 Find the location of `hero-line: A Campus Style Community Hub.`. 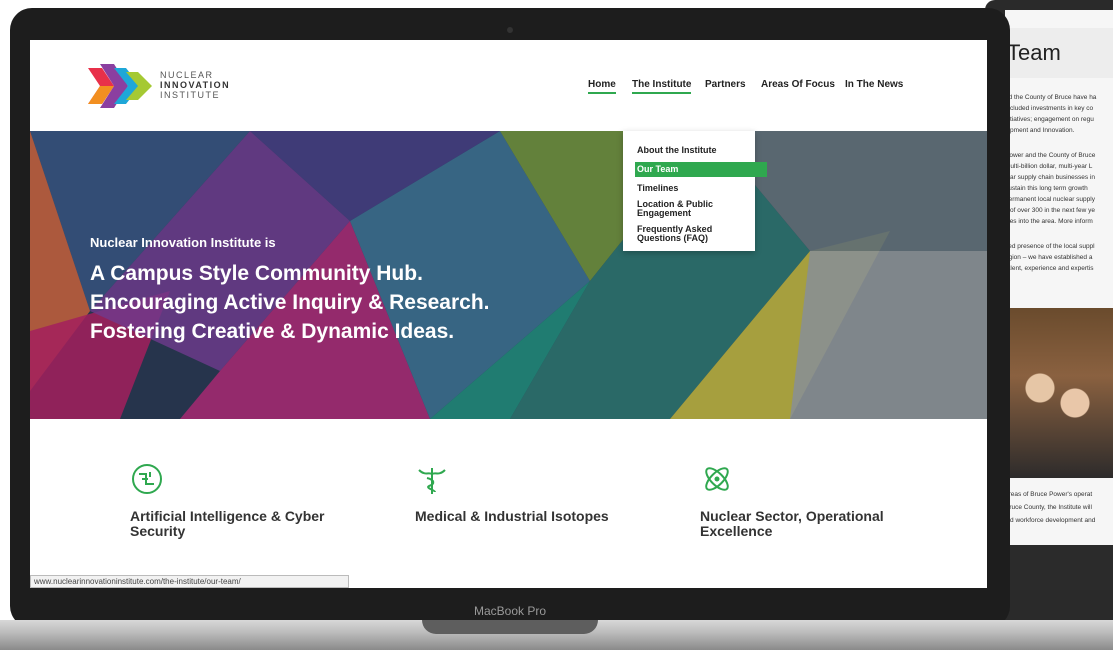

hero-line: A Campus Style Community Hub. is located at coordinates (256, 273).